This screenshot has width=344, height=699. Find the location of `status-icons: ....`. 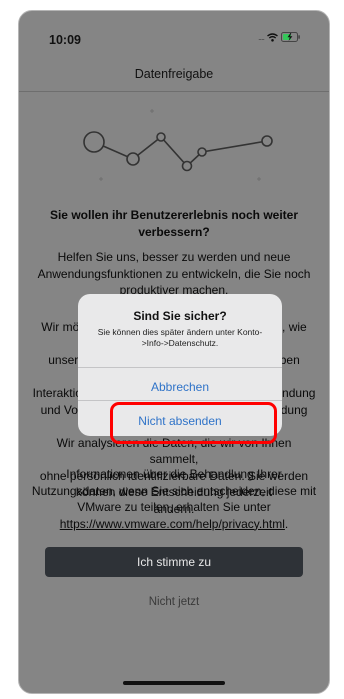

status-icons: .... is located at coordinates (279, 37).